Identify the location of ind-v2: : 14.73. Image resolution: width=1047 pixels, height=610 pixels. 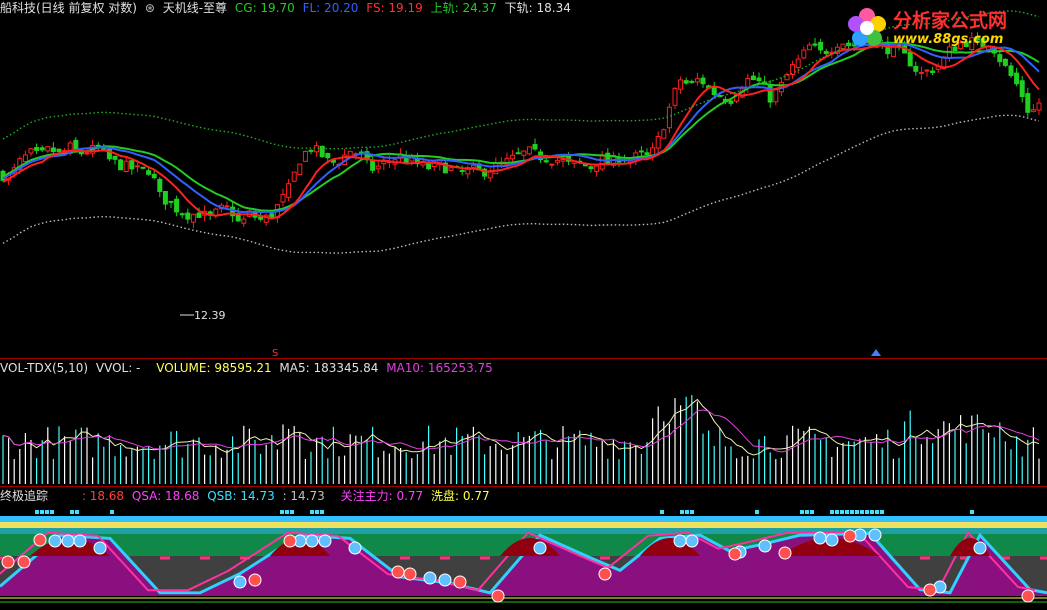
(303, 496).